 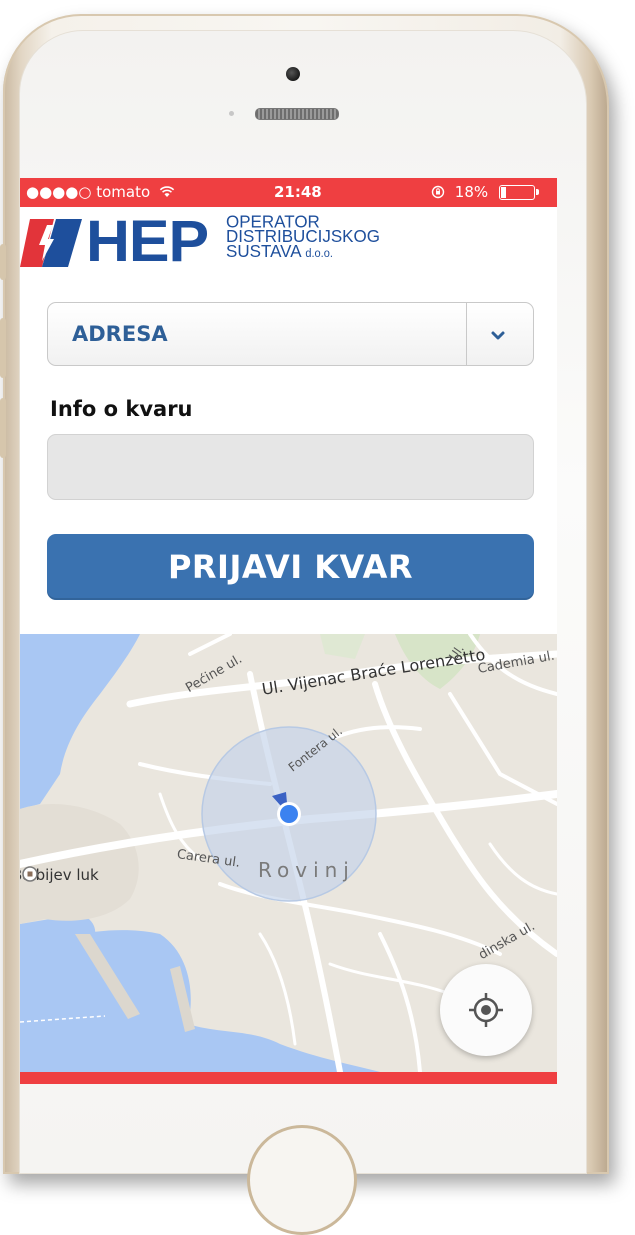 I want to click on info-label: Info o kvaru, so click(x=121, y=409).